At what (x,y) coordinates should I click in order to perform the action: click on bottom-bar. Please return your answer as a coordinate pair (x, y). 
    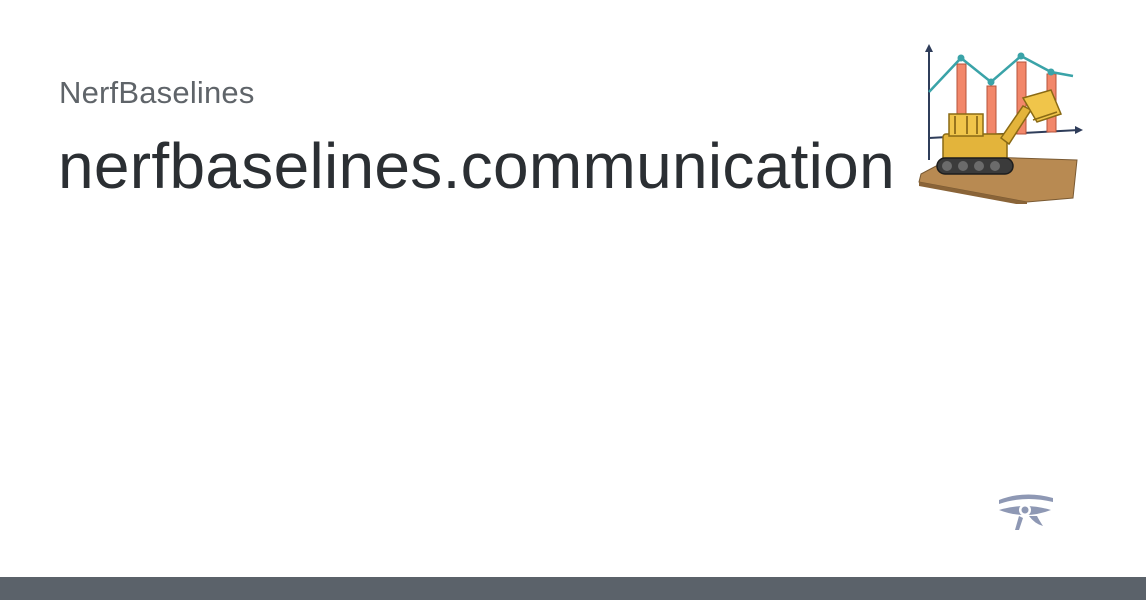
    Looking at the image, I should click on (573, 588).